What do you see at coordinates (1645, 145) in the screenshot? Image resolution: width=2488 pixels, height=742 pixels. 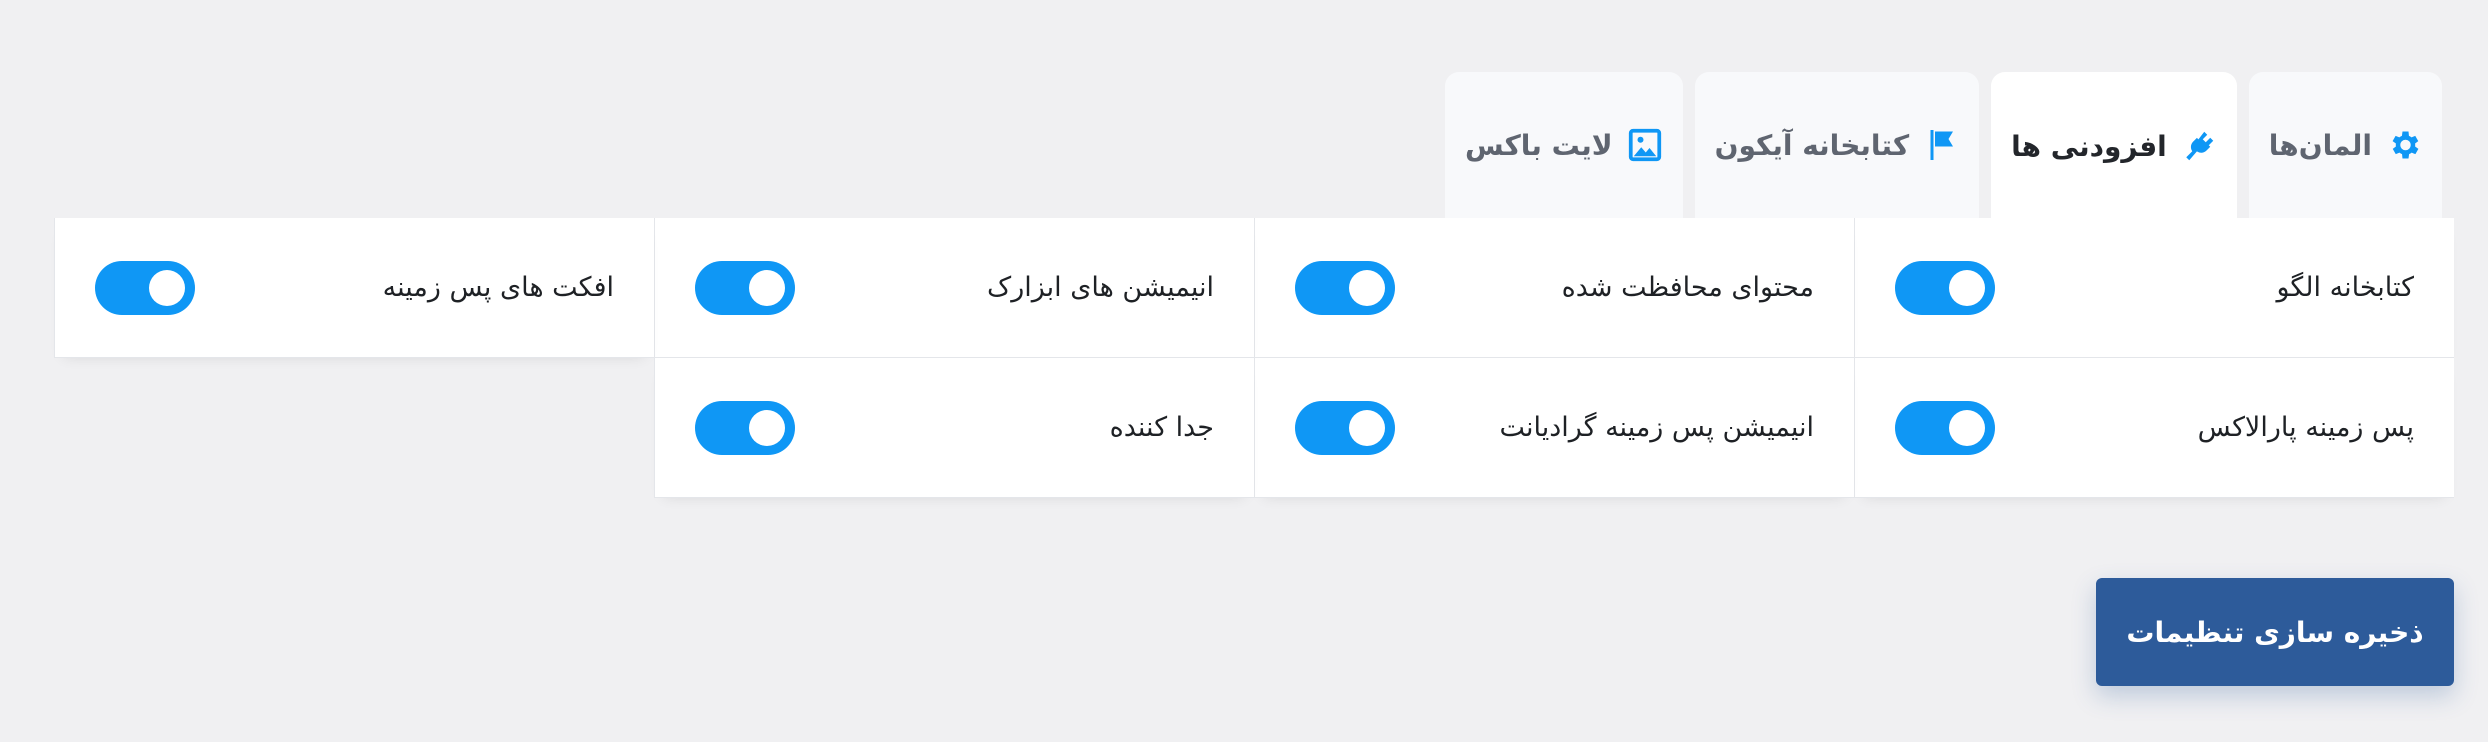 I see `image-icon` at bounding box center [1645, 145].